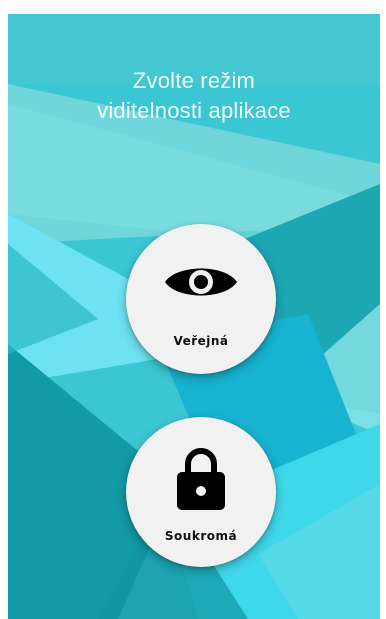 Image resolution: width=386 pixels, height=619 pixels. What do you see at coordinates (201, 284) in the screenshot?
I see `eye-icon` at bounding box center [201, 284].